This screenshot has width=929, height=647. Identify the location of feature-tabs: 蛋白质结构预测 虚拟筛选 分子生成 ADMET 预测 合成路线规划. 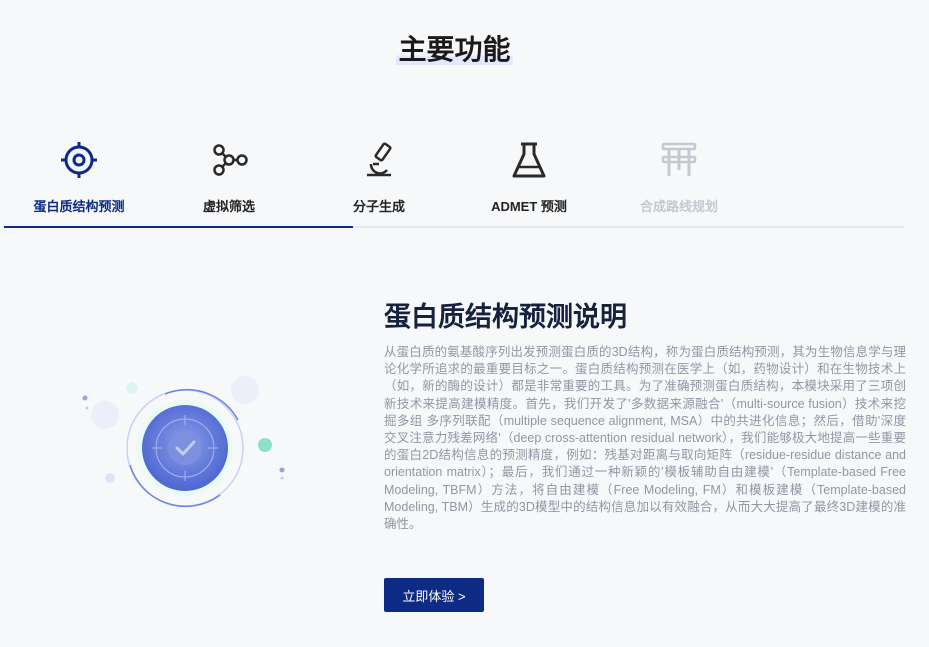
(454, 179).